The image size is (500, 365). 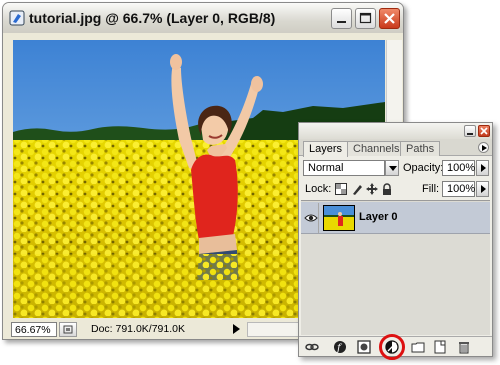 I want to click on delete-layer-icon, so click(x=464, y=347).